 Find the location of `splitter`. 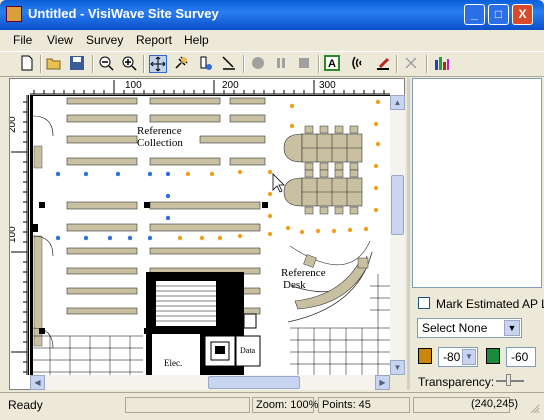

splitter is located at coordinates (408, 234).